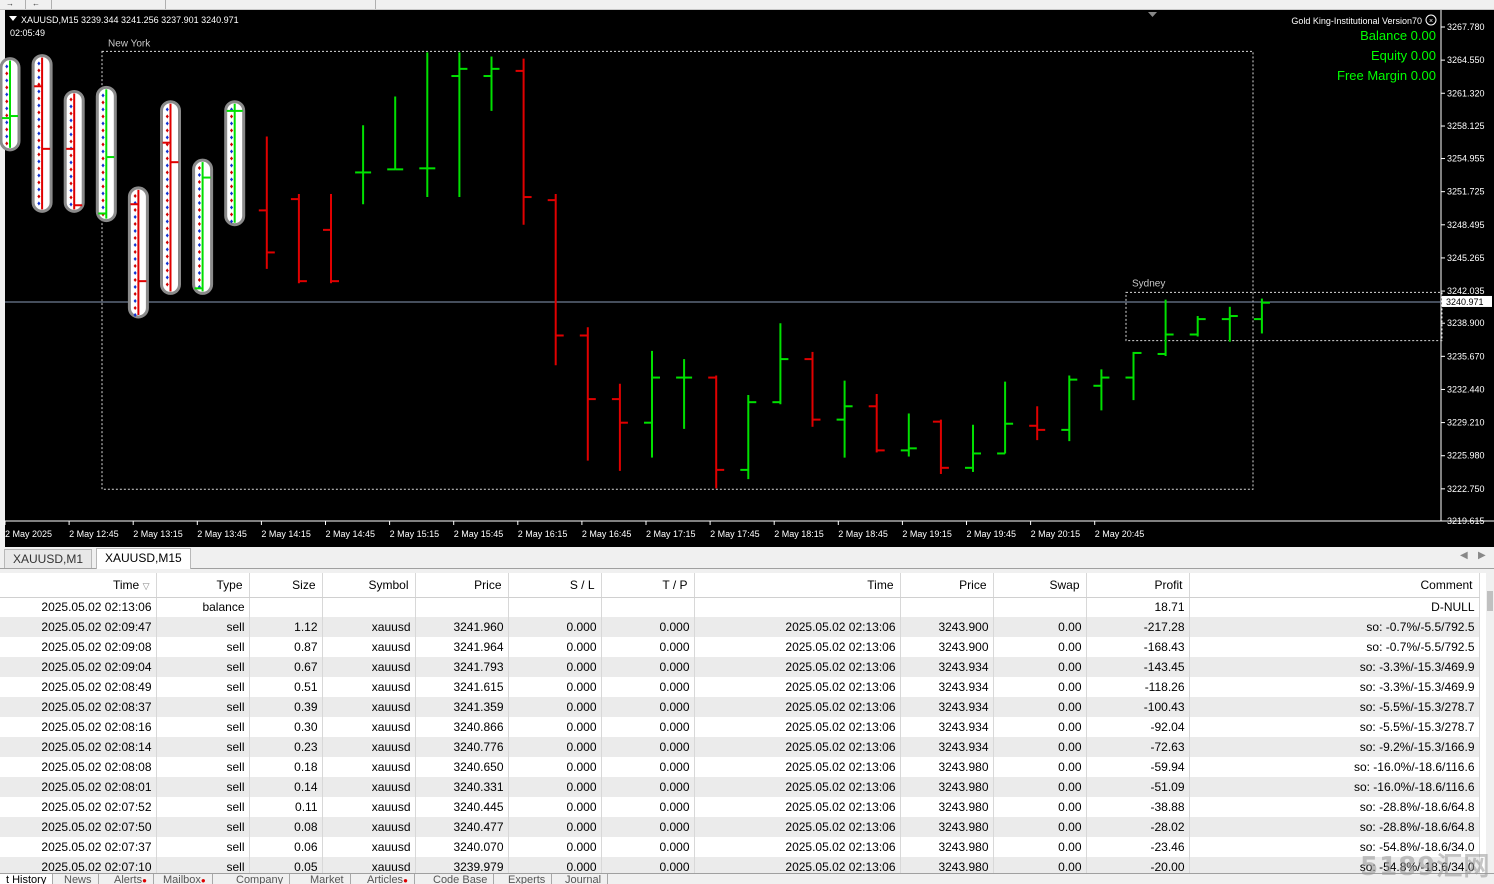 This screenshot has width=1494, height=884. Describe the element at coordinates (1138, 727) in the screenshot. I see `cell-profit: -92.04` at that location.